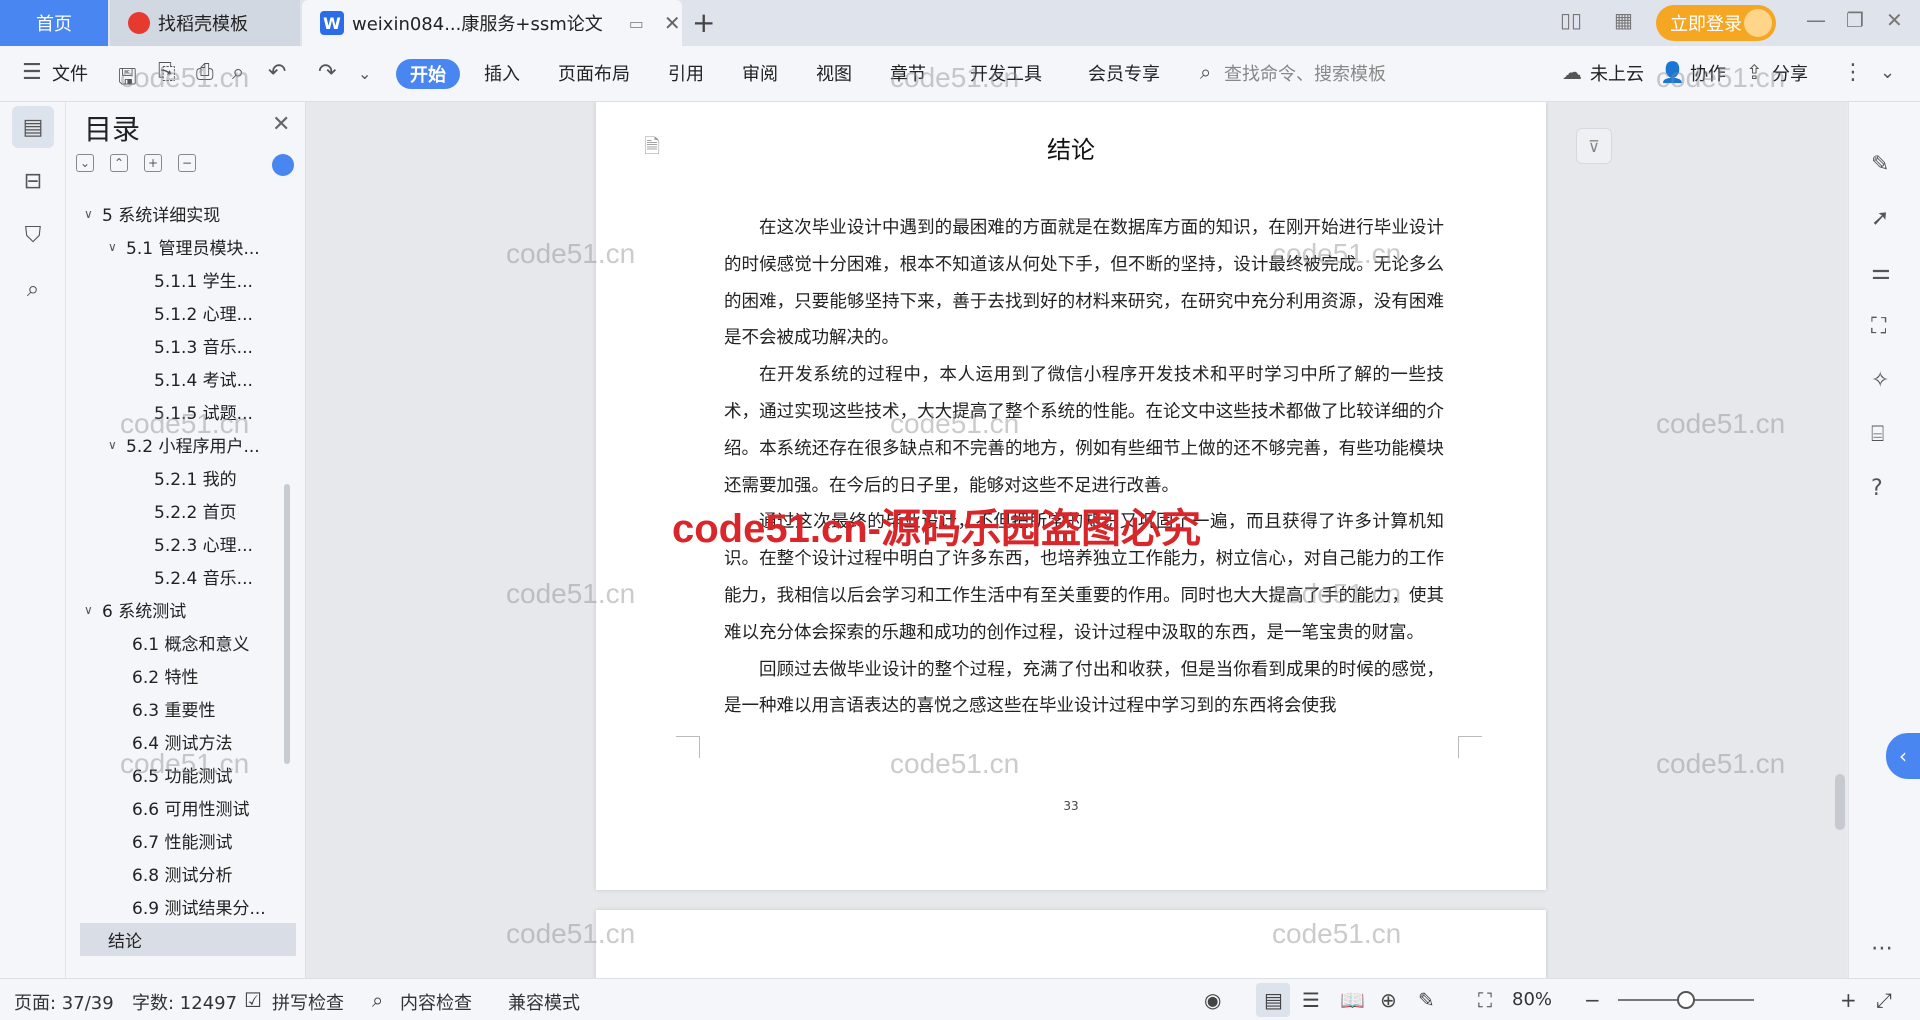 The image size is (1920, 1020). I want to click on toc-item: 5.2.2 首页, so click(183, 510).